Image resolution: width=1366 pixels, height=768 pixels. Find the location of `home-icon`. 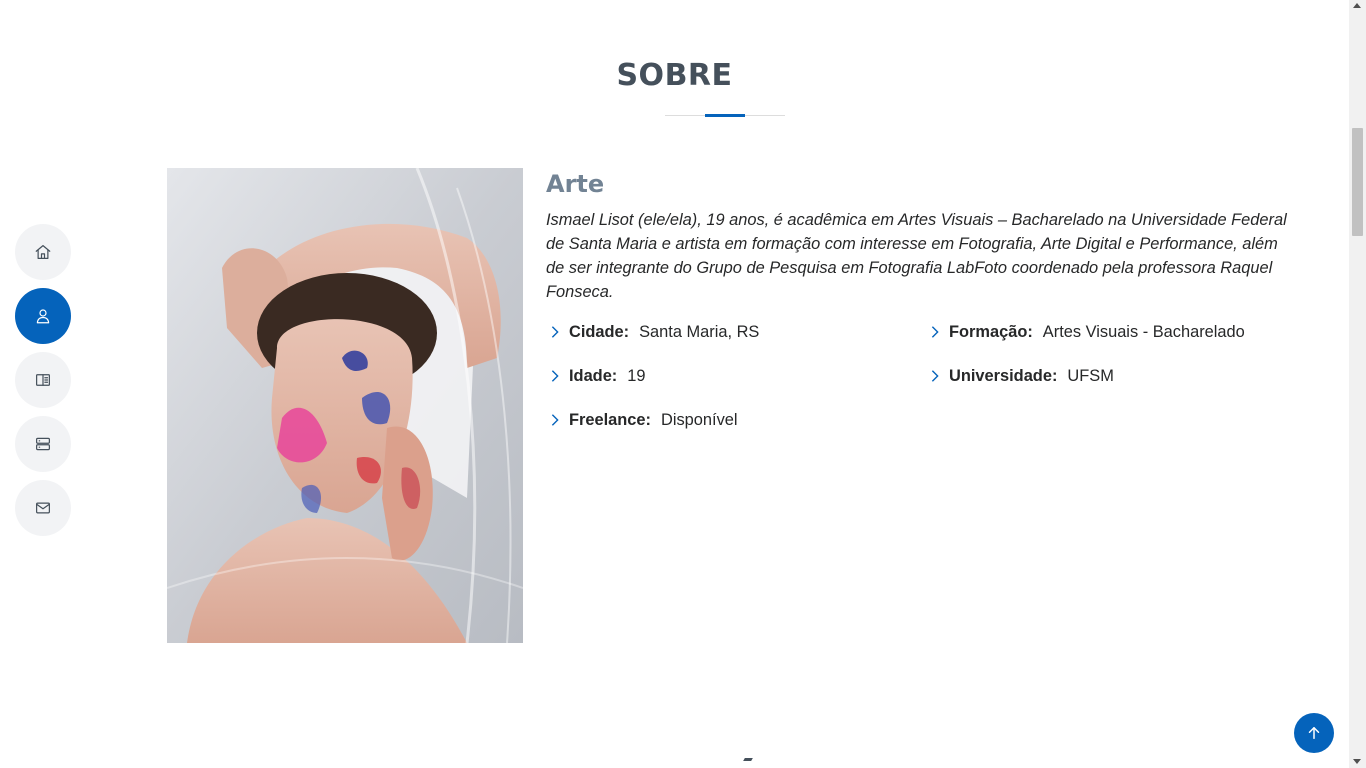

home-icon is located at coordinates (43, 252).